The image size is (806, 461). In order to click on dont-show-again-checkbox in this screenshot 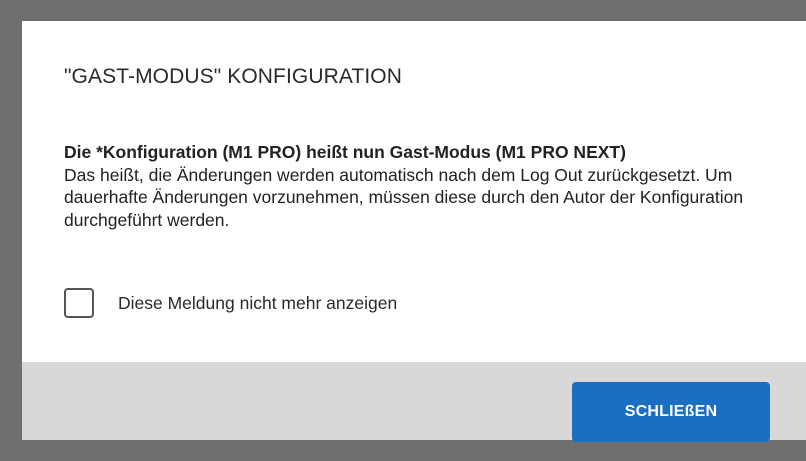, I will do `click(79, 303)`.